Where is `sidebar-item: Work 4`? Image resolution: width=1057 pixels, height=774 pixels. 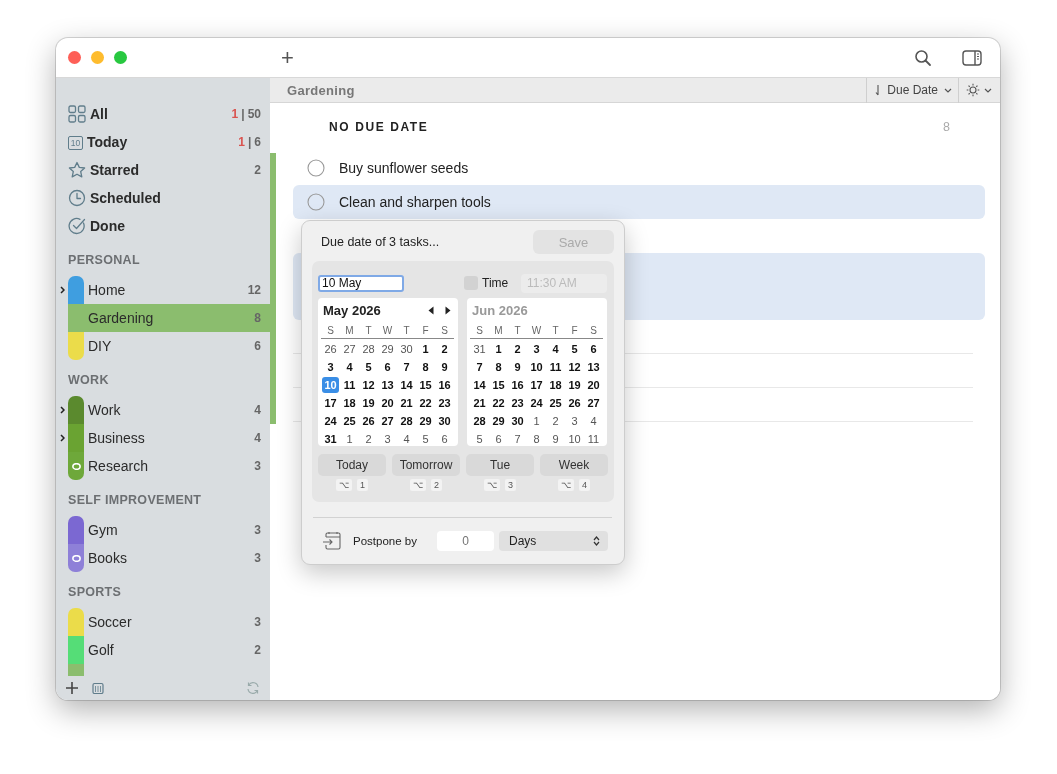 sidebar-item: Work 4 is located at coordinates (169, 410).